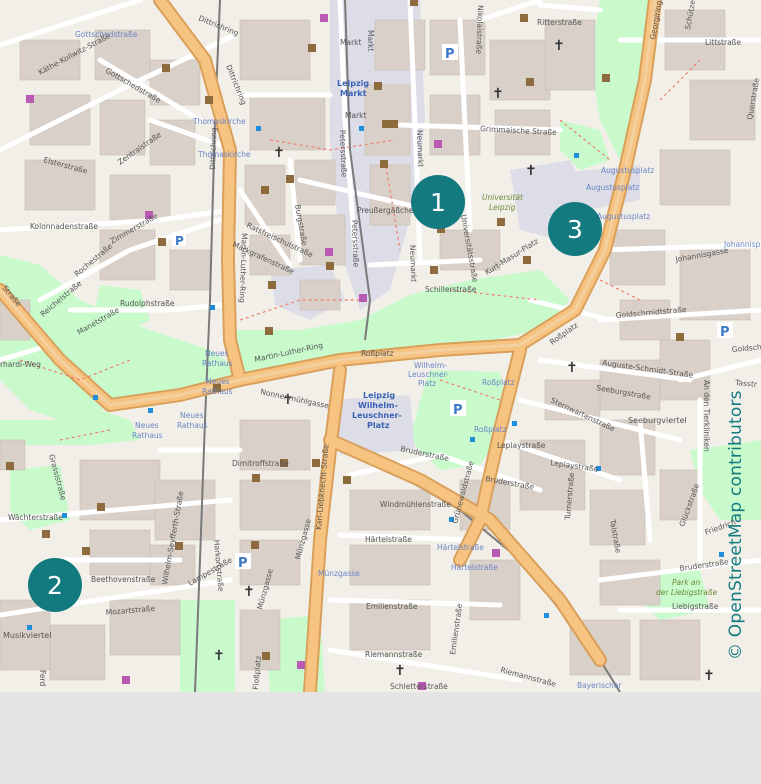  Describe the element at coordinates (723, 42) in the screenshot. I see `label-littstrasse: Littstraße` at that location.